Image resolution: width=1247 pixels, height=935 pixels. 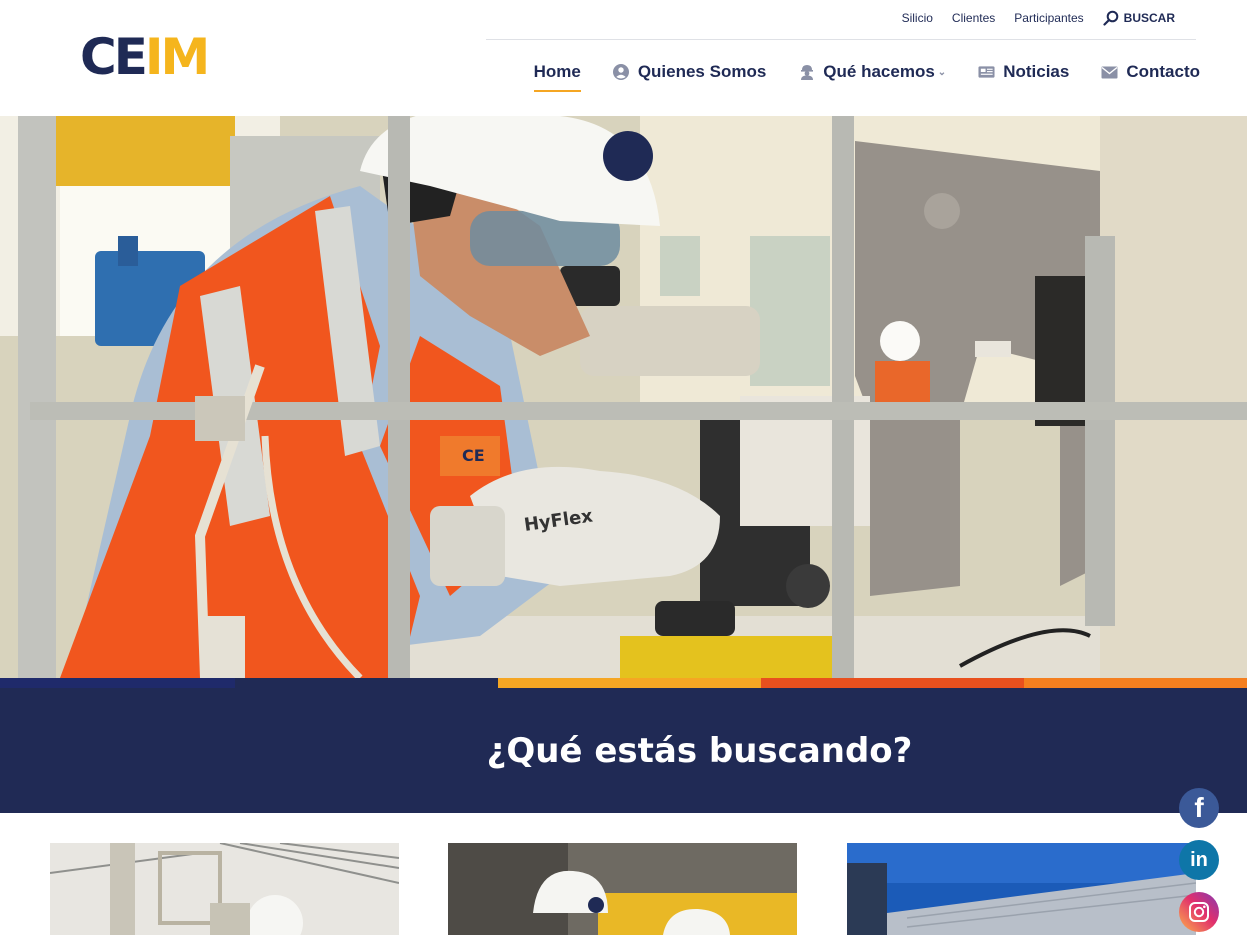 What do you see at coordinates (1110, 18) in the screenshot?
I see `search-icon` at bounding box center [1110, 18].